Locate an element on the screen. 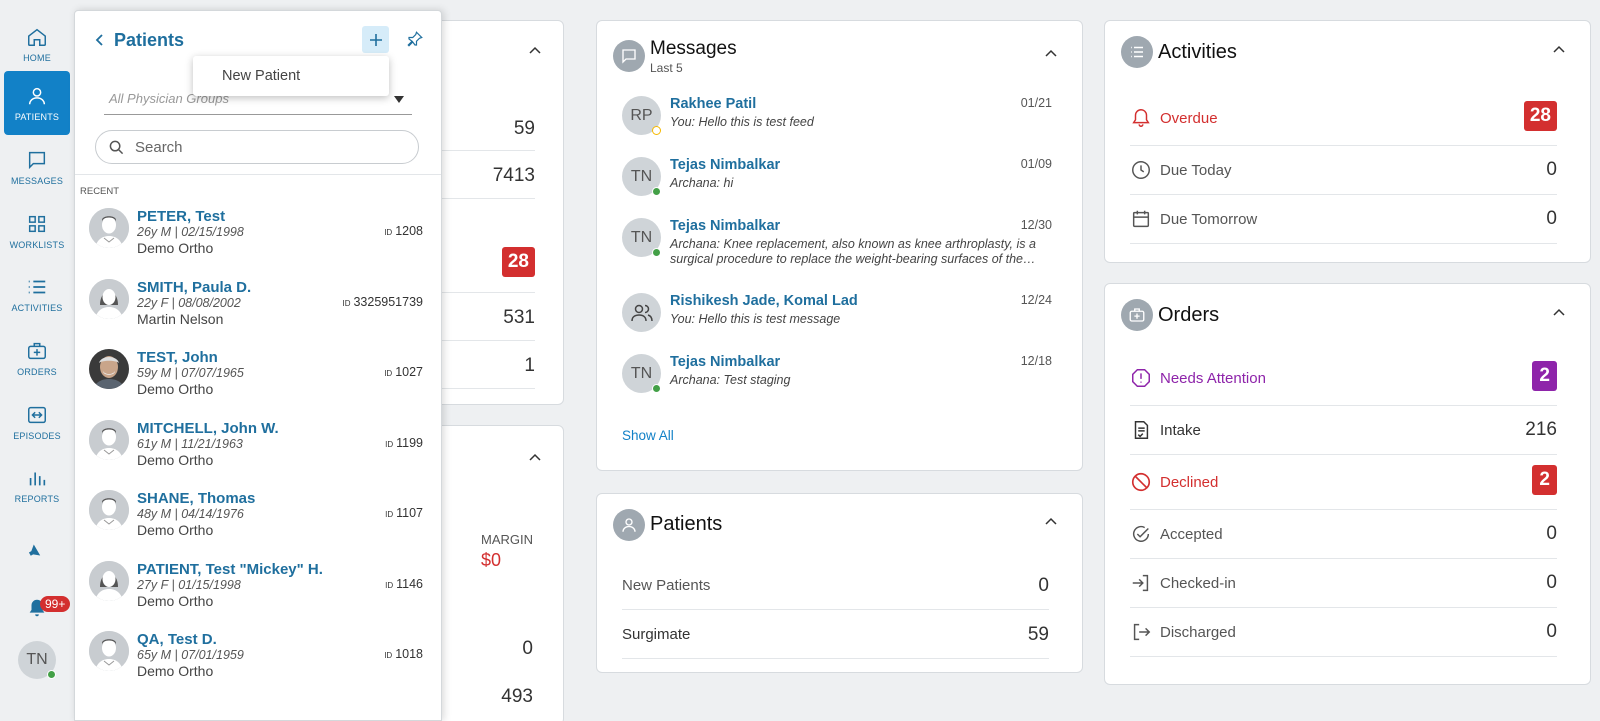  row-label: Checked-in is located at coordinates (1198, 583).